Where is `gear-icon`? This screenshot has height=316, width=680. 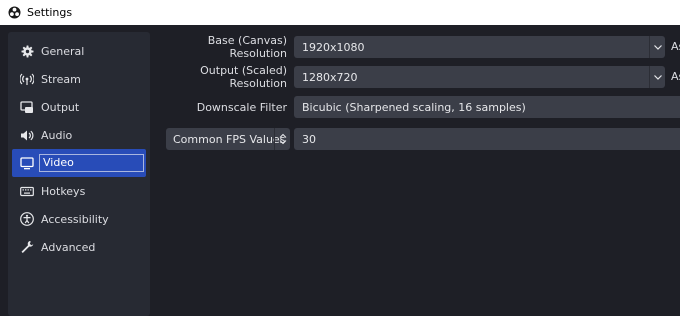 gear-icon is located at coordinates (27, 51).